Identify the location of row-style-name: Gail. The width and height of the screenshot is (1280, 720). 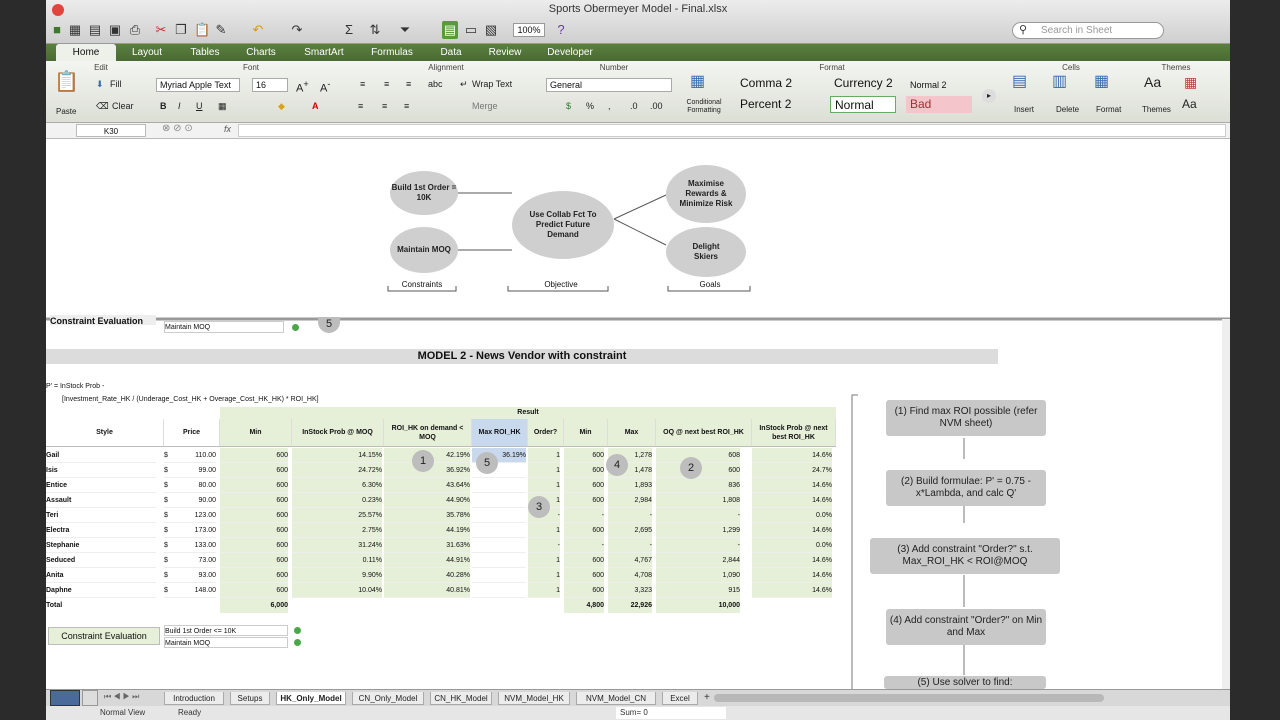
(101, 455).